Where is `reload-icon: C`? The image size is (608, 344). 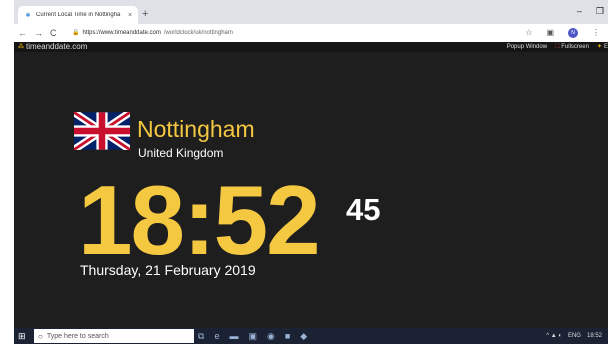 reload-icon: C is located at coordinates (53, 33).